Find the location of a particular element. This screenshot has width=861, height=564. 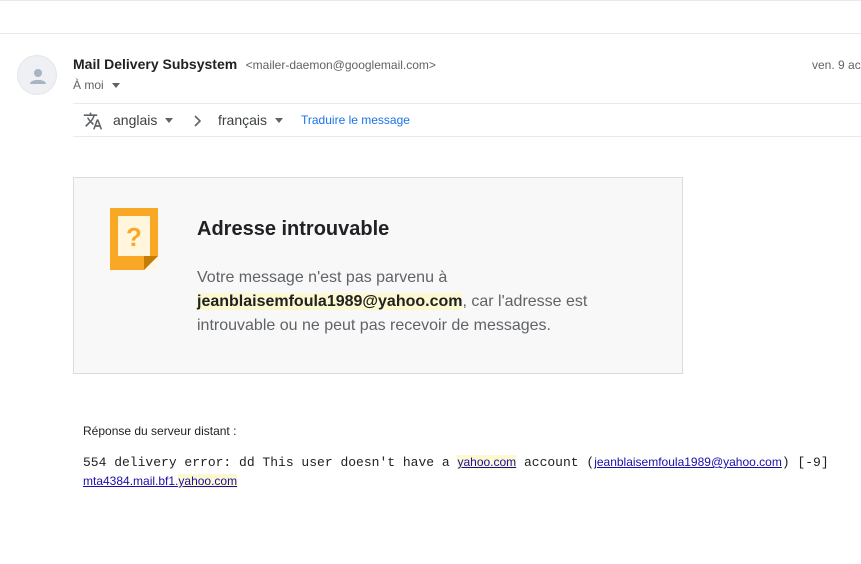

server-host-line: mta4384.mail.bf1.yahoo.com is located at coordinates (160, 481).